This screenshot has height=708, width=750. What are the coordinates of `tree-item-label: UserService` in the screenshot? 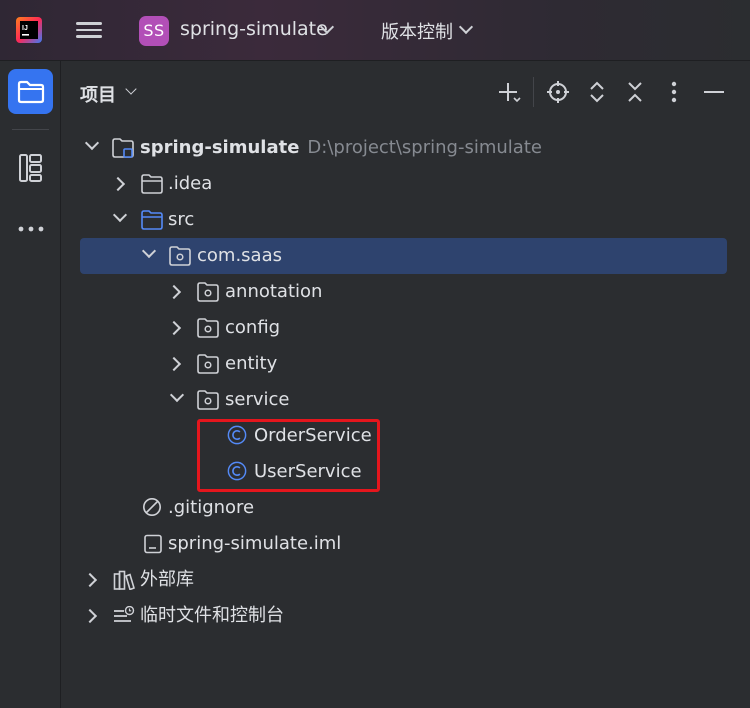 It's located at (308, 471).